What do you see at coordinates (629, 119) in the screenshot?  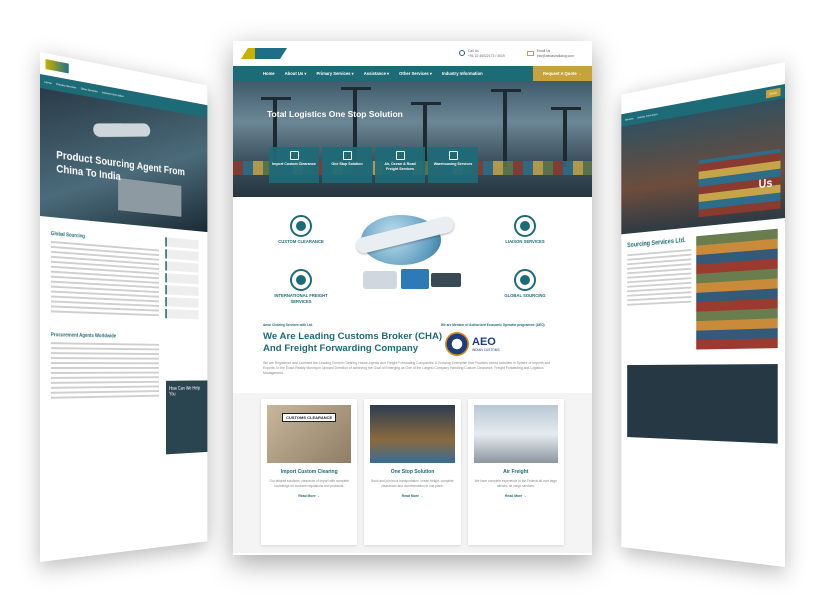 I see `right-nav-item: Services` at bounding box center [629, 119].